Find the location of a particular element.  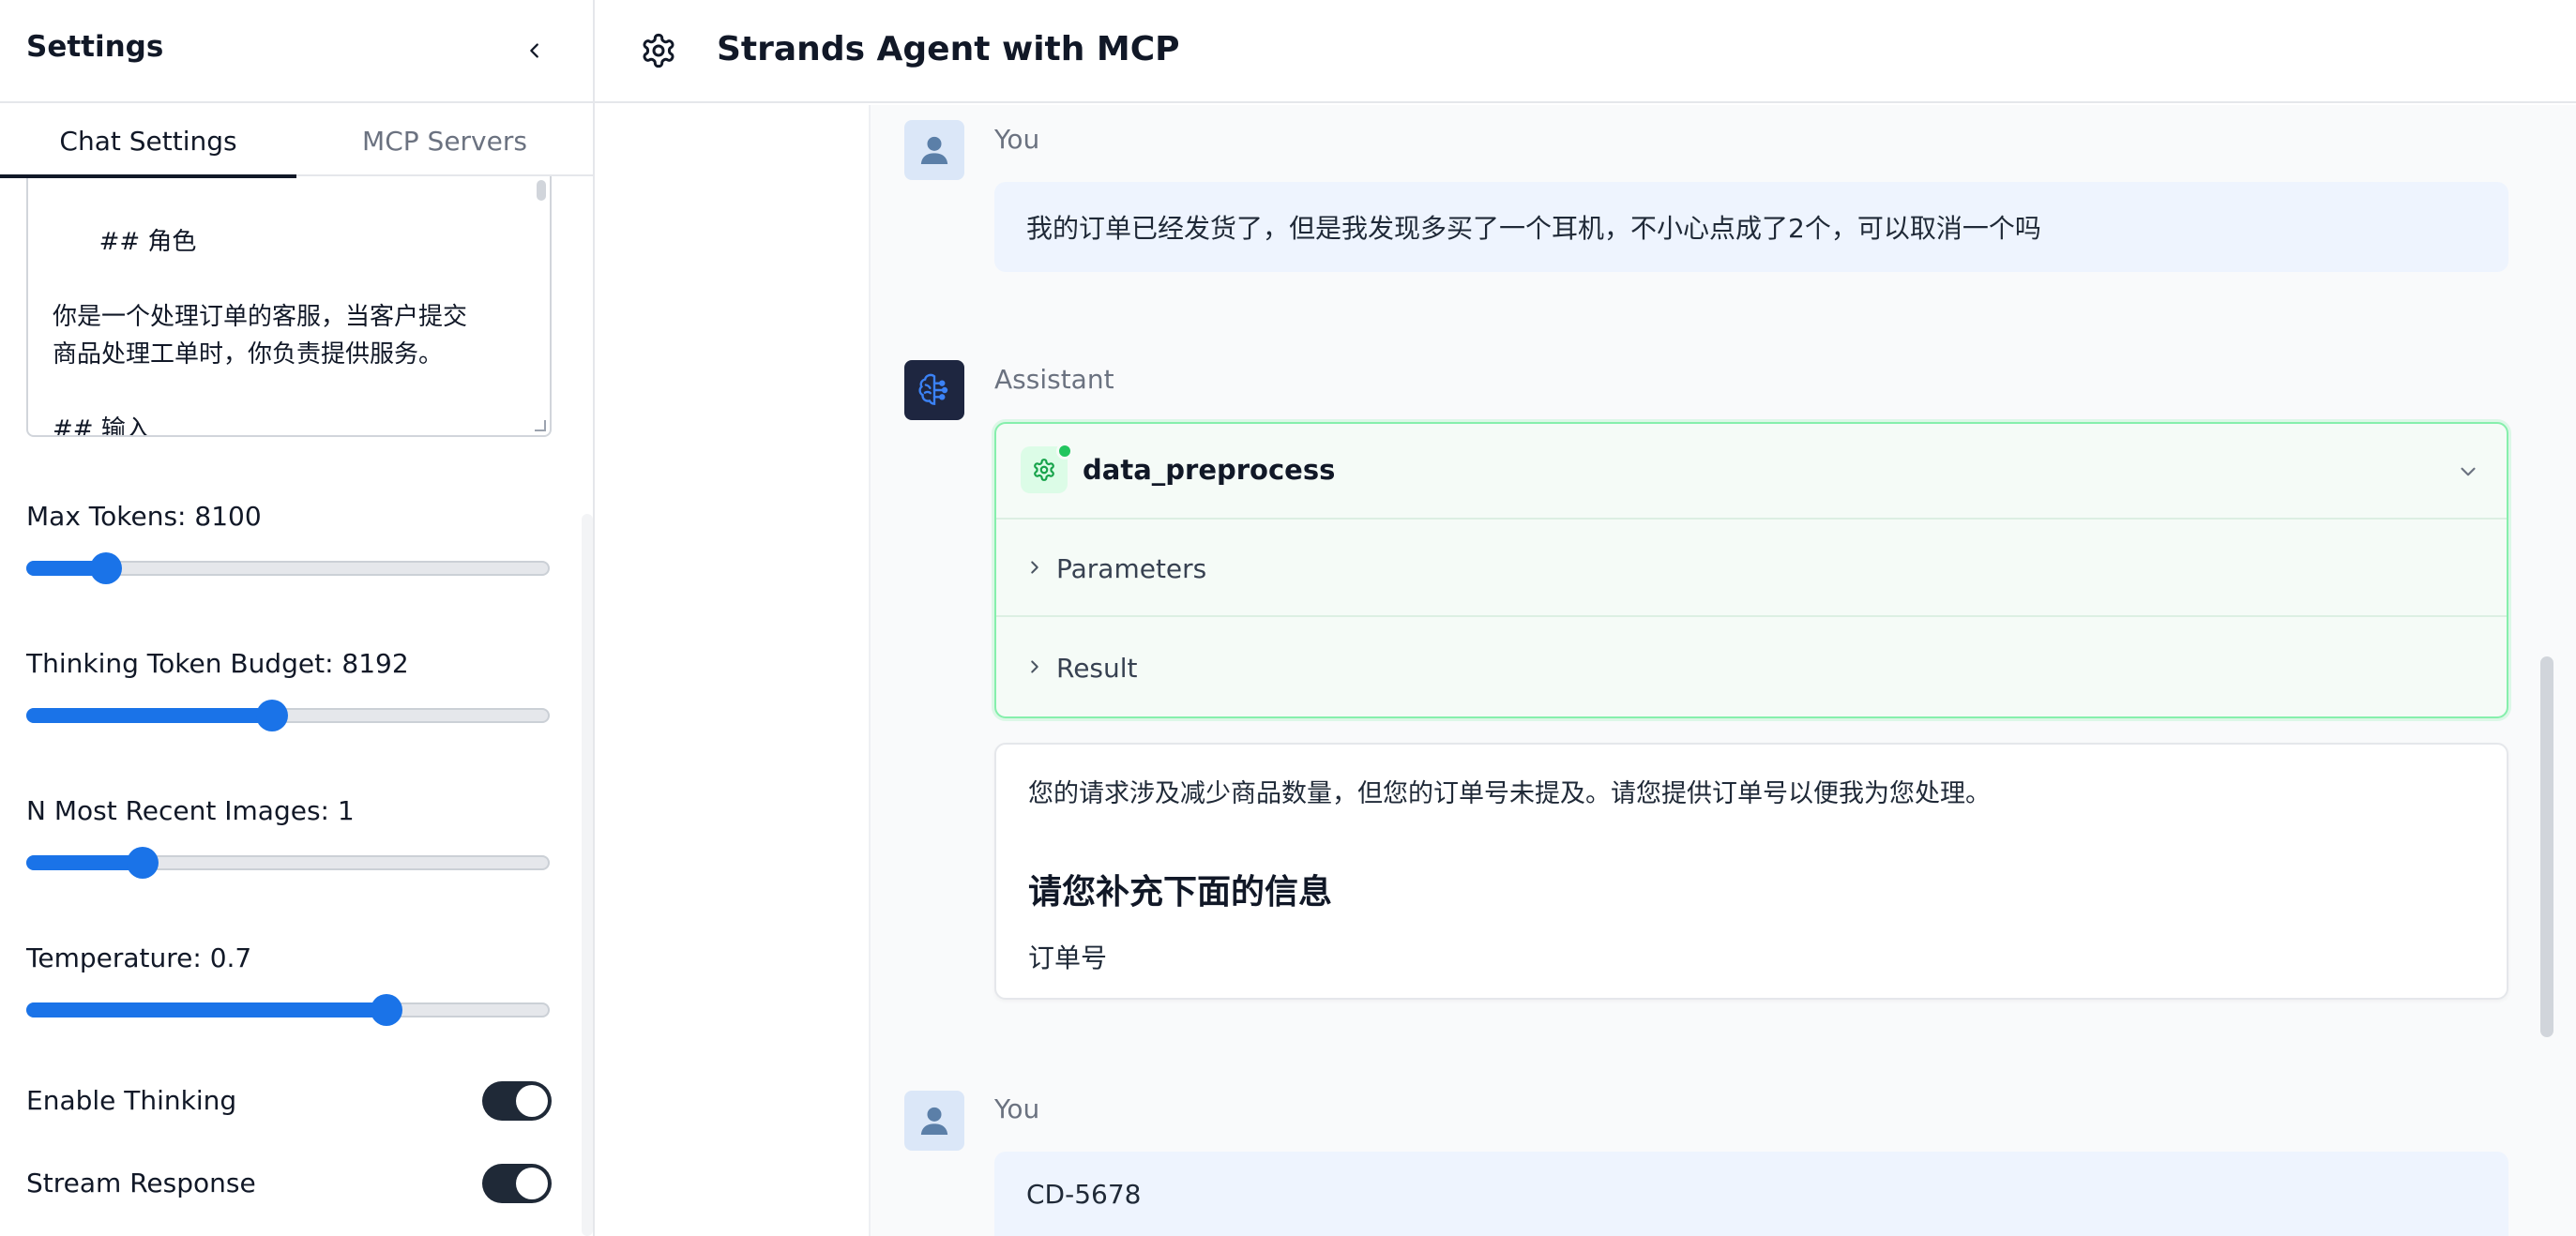

tab-chat-settings: Chat Settings is located at coordinates (148, 141).